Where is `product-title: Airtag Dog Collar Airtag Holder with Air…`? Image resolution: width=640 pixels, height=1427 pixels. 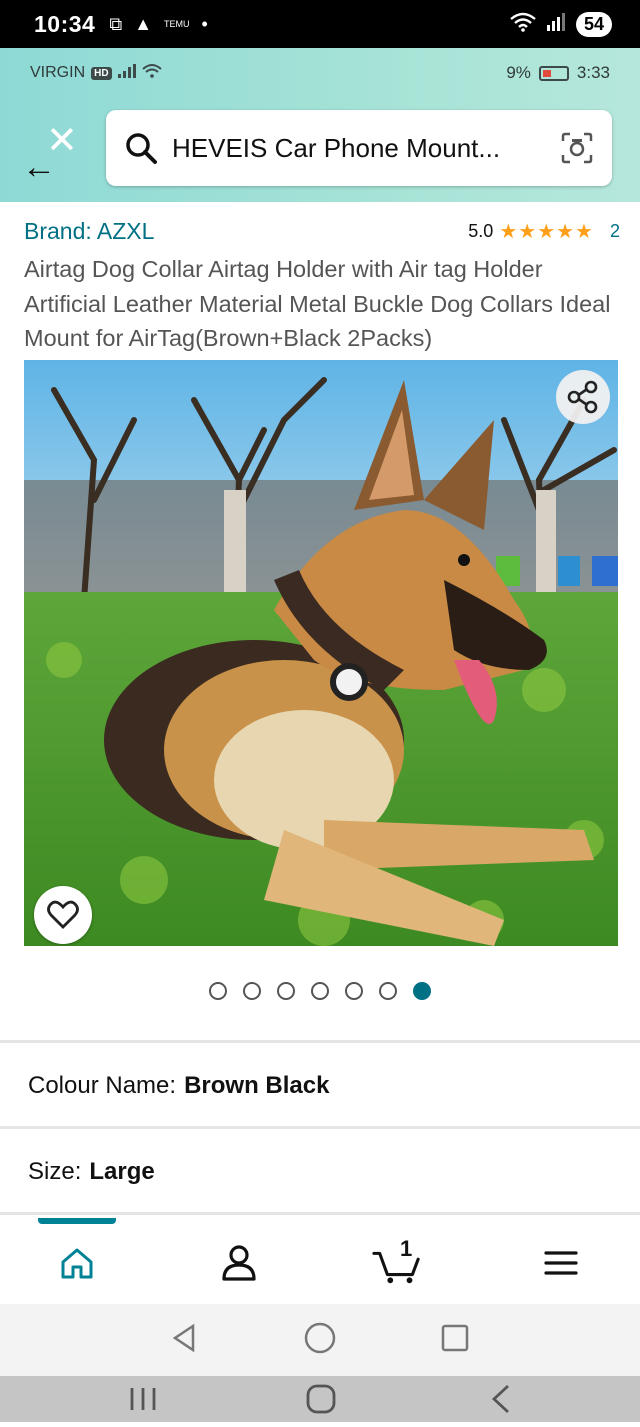
product-title: Airtag Dog Collar Airtag Holder with Air… is located at coordinates (317, 303).